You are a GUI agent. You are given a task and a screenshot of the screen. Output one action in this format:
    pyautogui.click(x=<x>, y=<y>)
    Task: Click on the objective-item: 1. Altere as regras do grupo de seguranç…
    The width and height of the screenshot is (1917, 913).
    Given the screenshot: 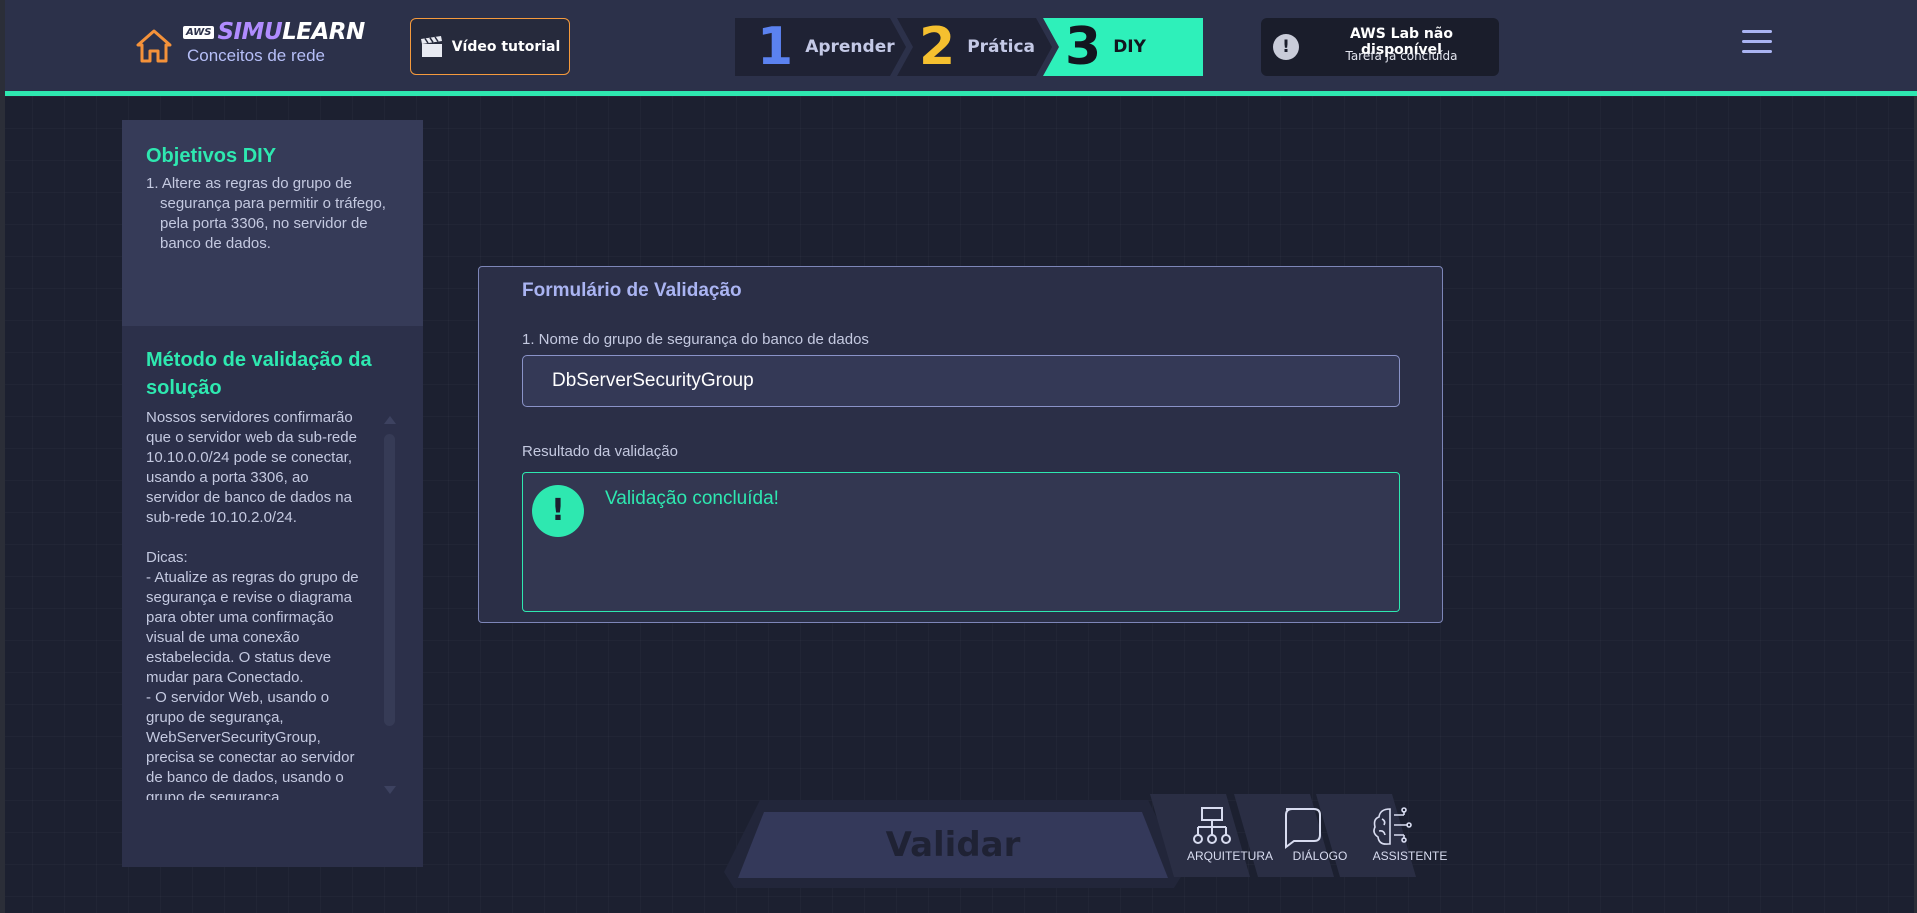 What is the action you would take?
    pyautogui.click(x=266, y=213)
    